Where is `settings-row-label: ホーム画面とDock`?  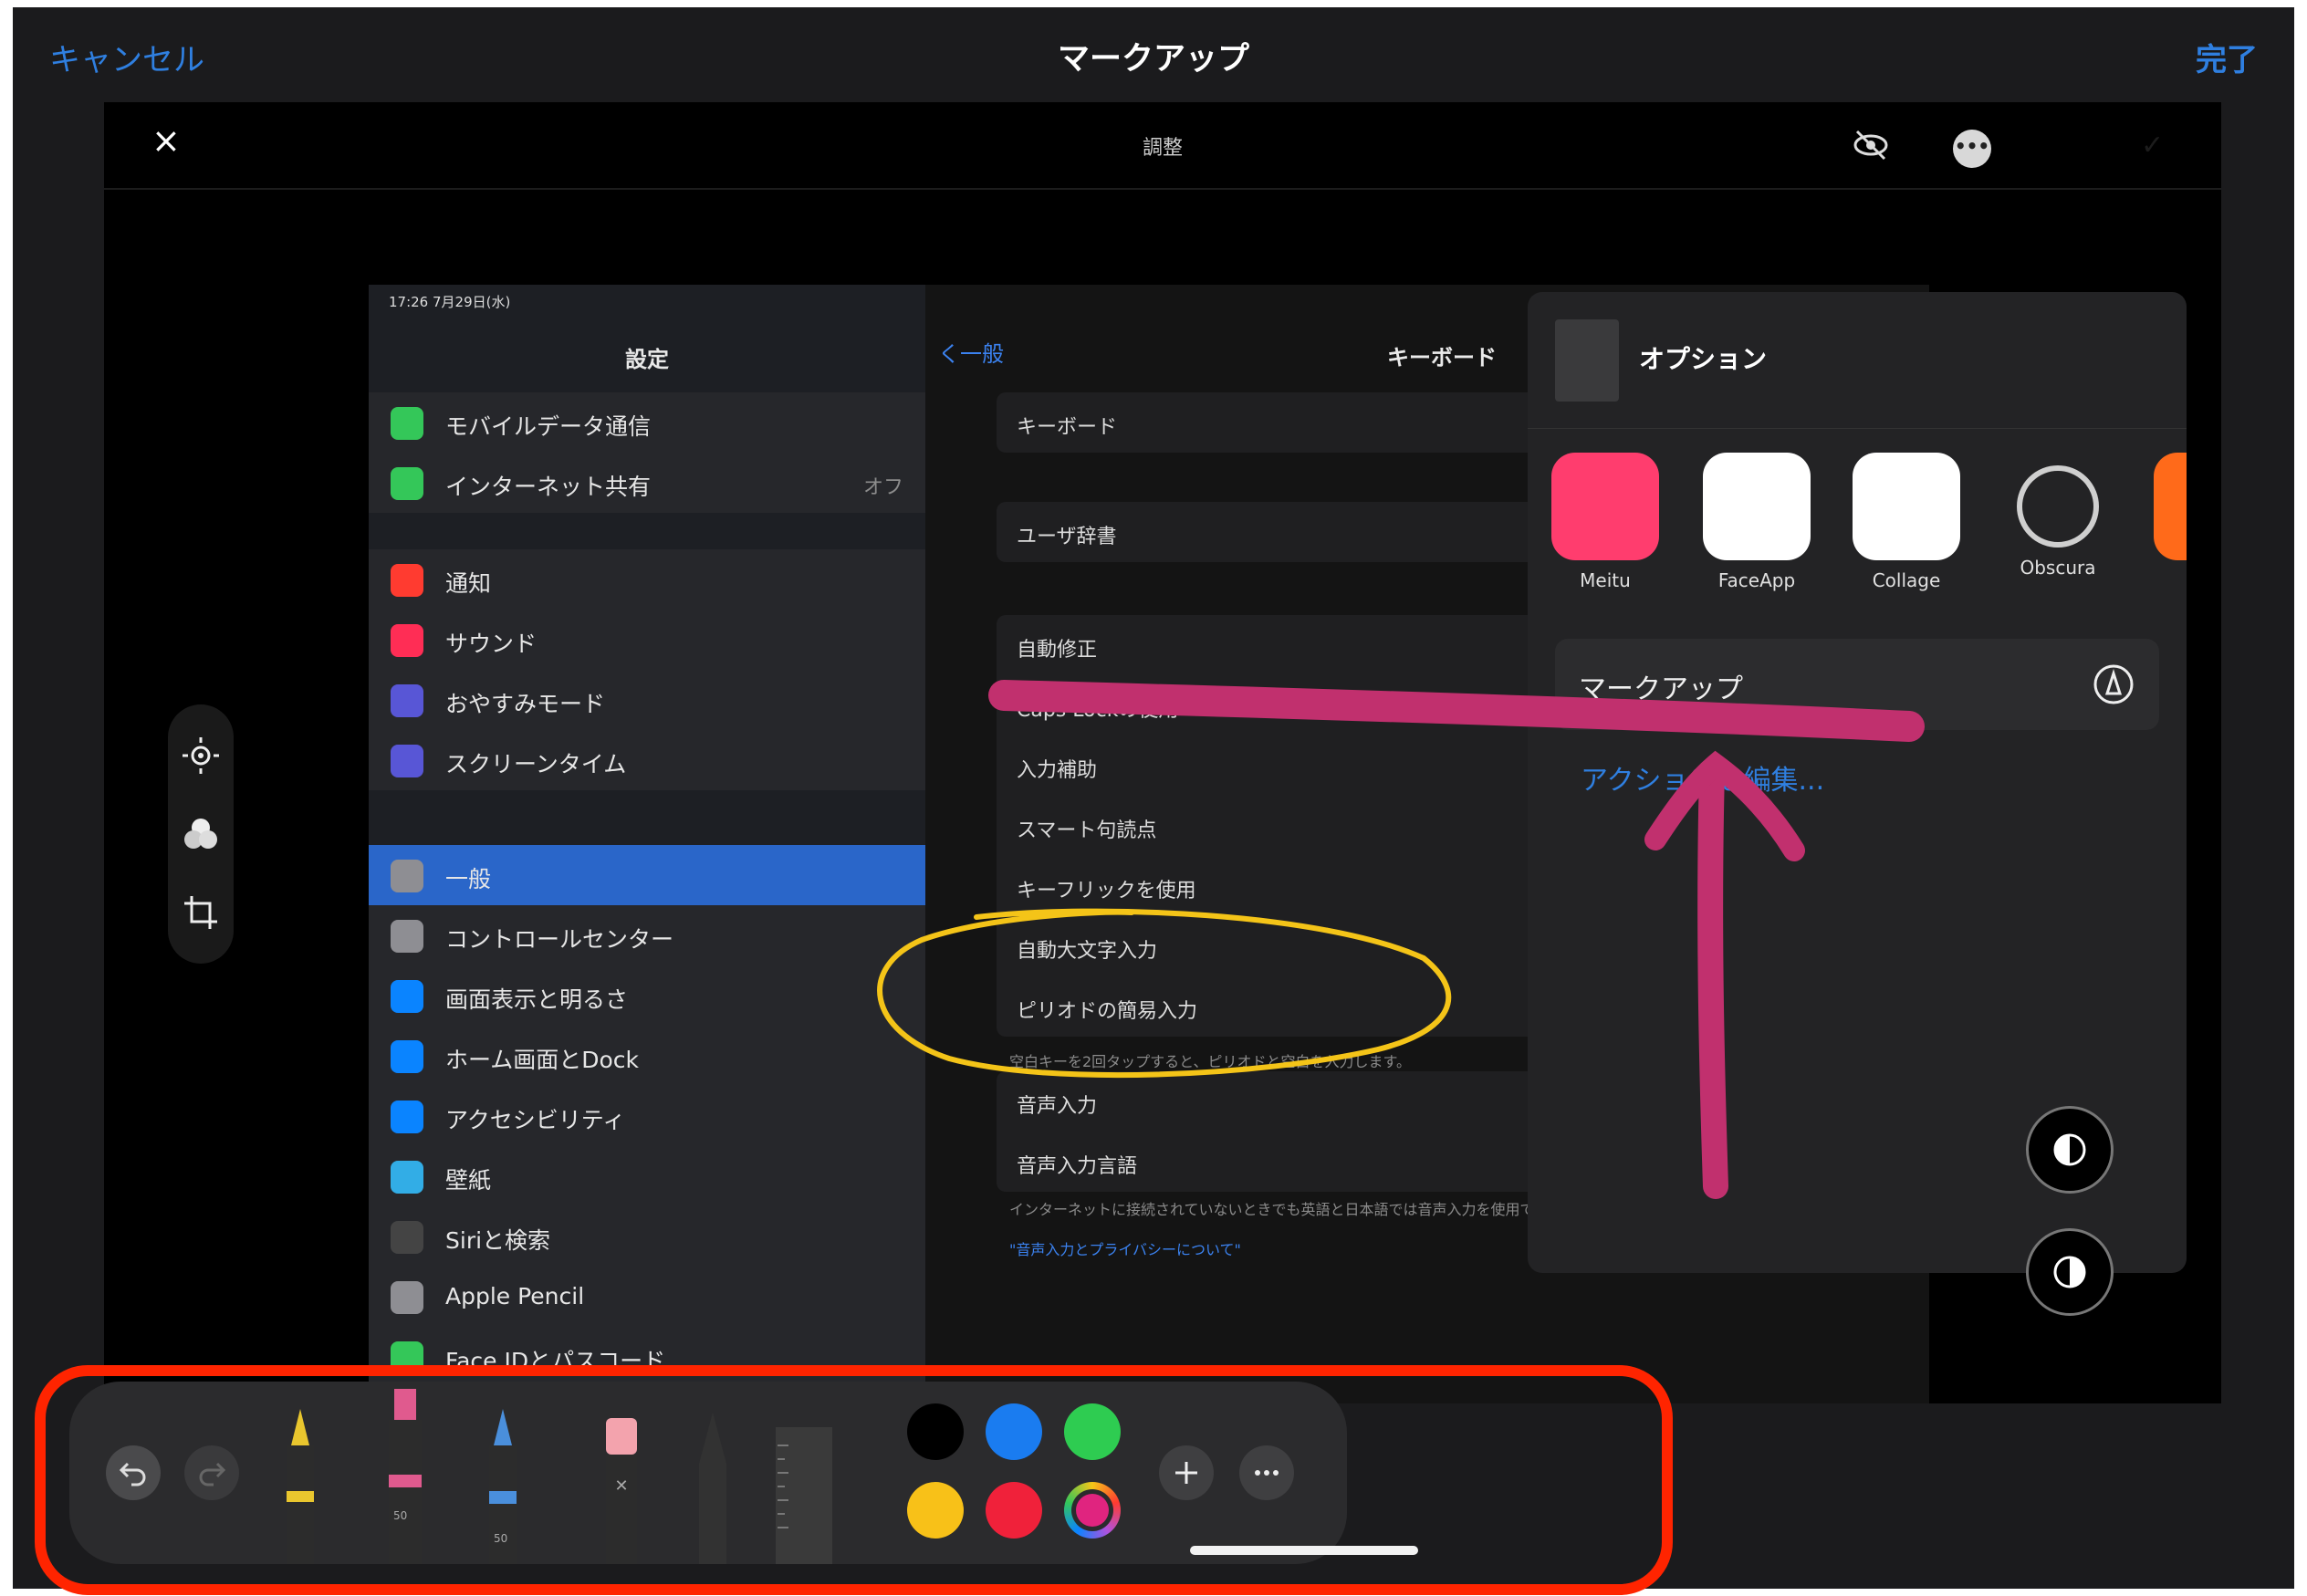 settings-row-label: ホーム画面とDock is located at coordinates (542, 1060).